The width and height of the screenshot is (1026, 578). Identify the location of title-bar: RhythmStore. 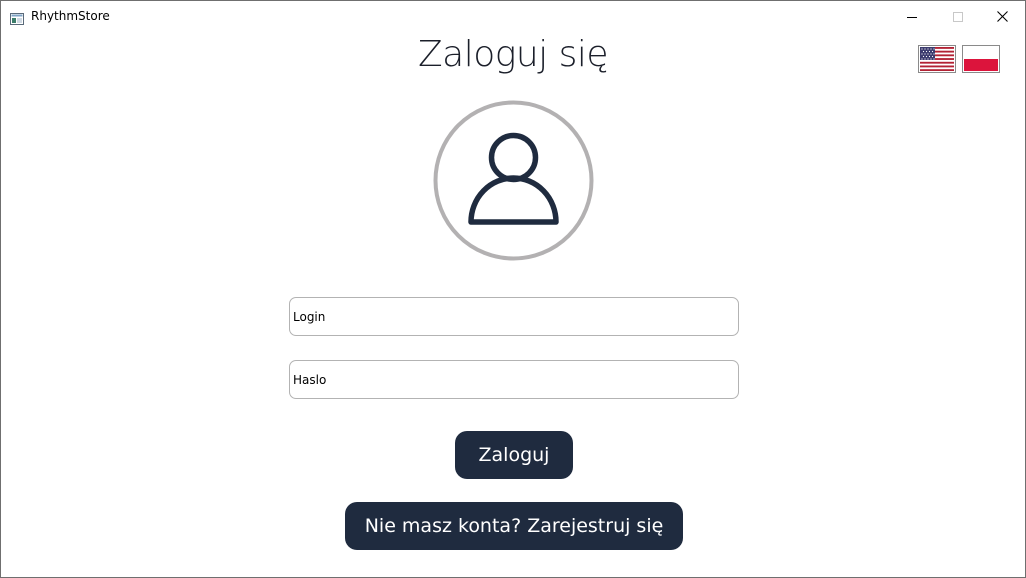
(513, 16).